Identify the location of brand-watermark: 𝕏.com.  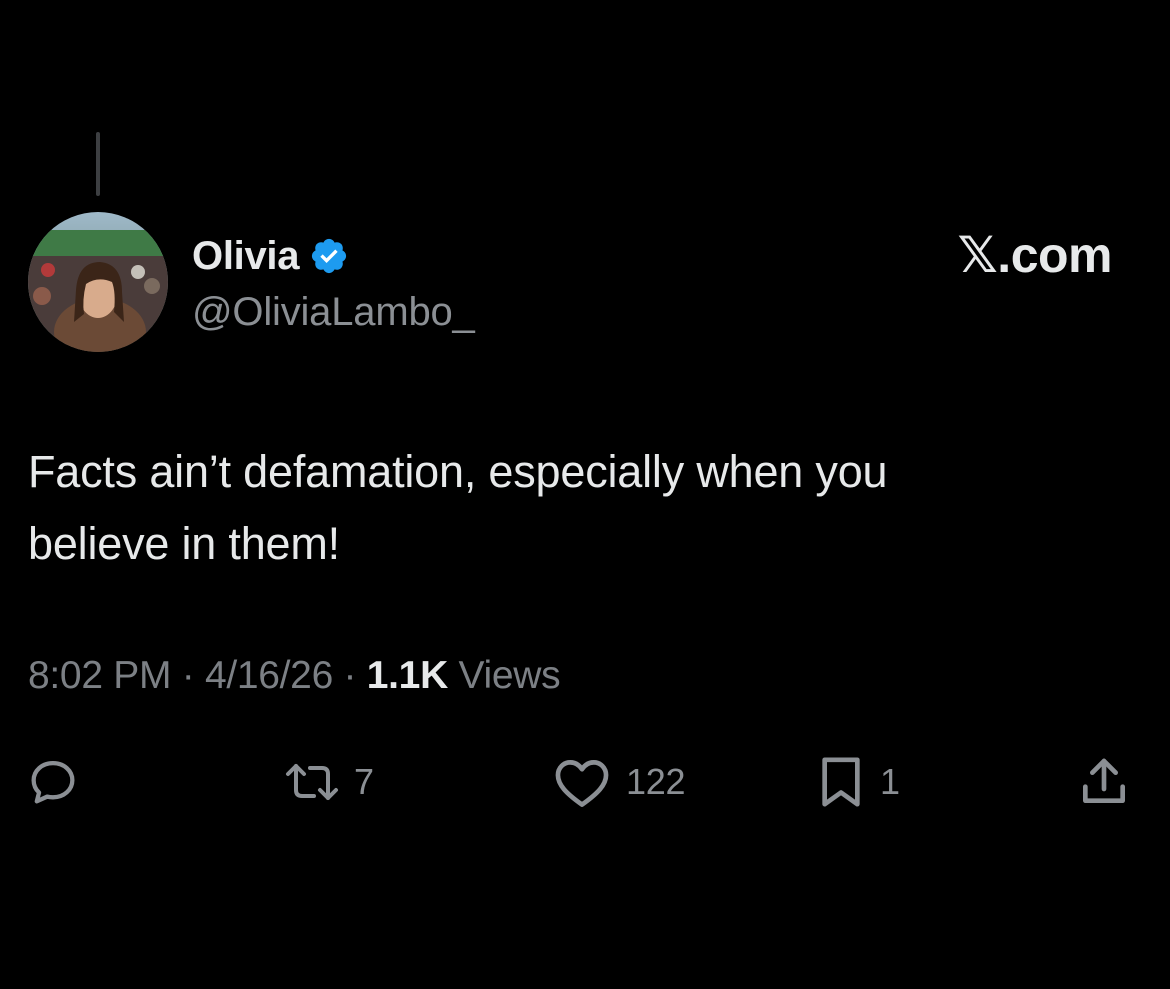
(1035, 255).